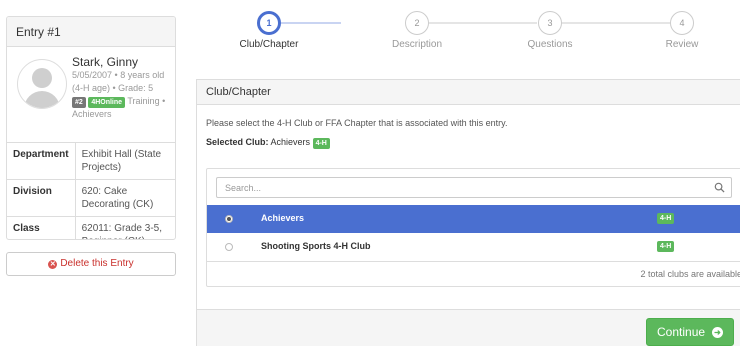 This screenshot has height=346, width=740. Describe the element at coordinates (41, 227) in the screenshot. I see `detail-label: Class` at that location.